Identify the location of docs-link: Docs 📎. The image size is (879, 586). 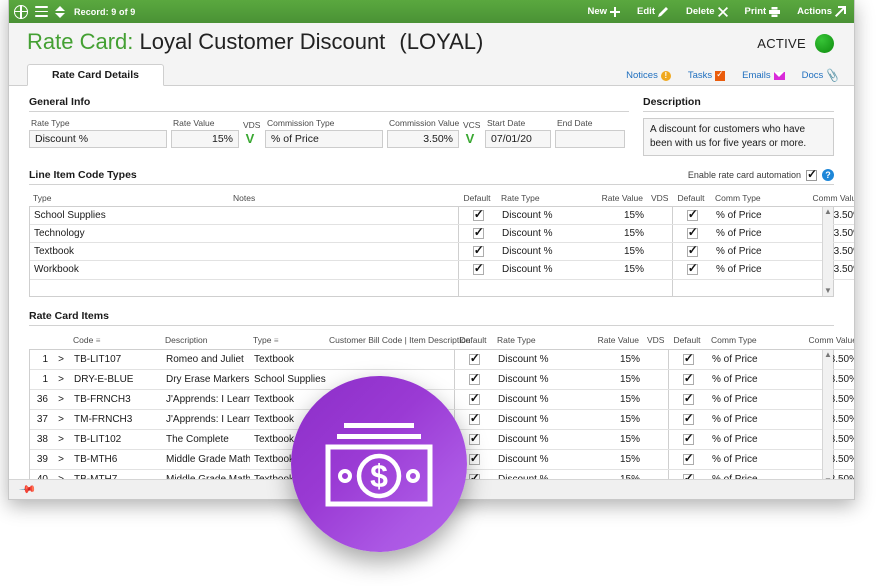
(821, 76).